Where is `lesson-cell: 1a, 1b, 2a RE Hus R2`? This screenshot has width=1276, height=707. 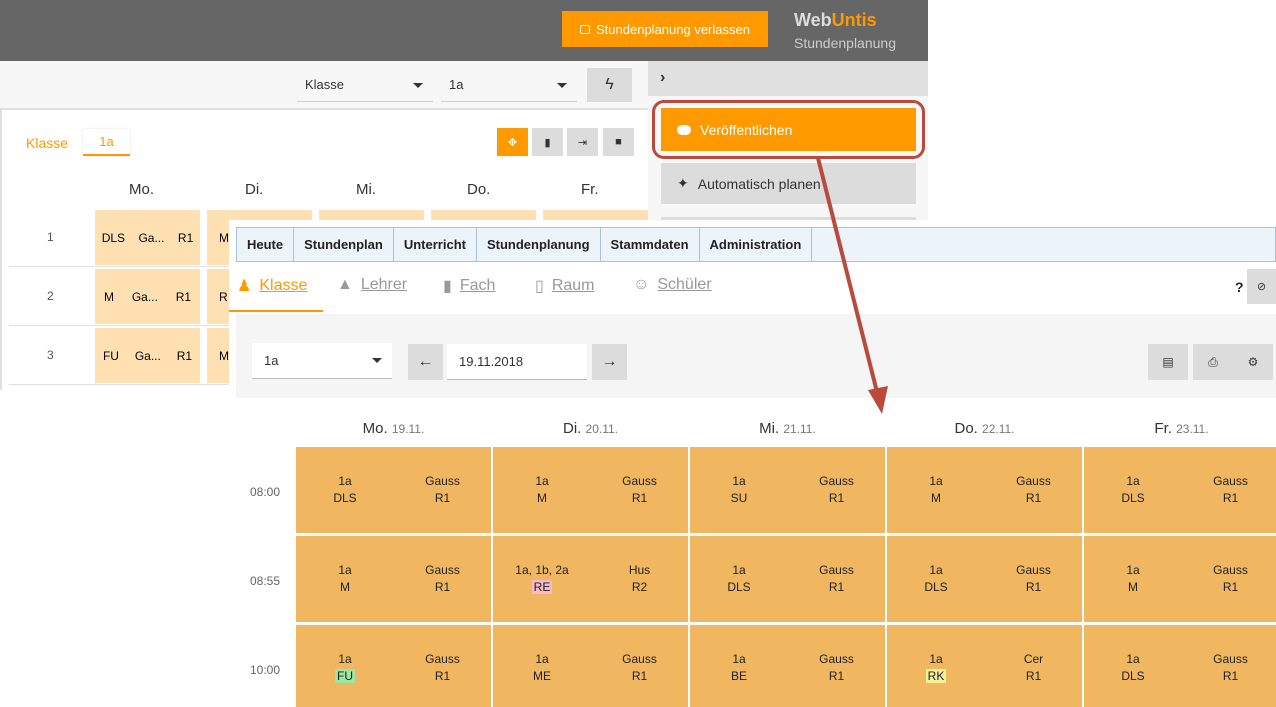 lesson-cell: 1a, 1b, 2a RE Hus R2 is located at coordinates (590, 579).